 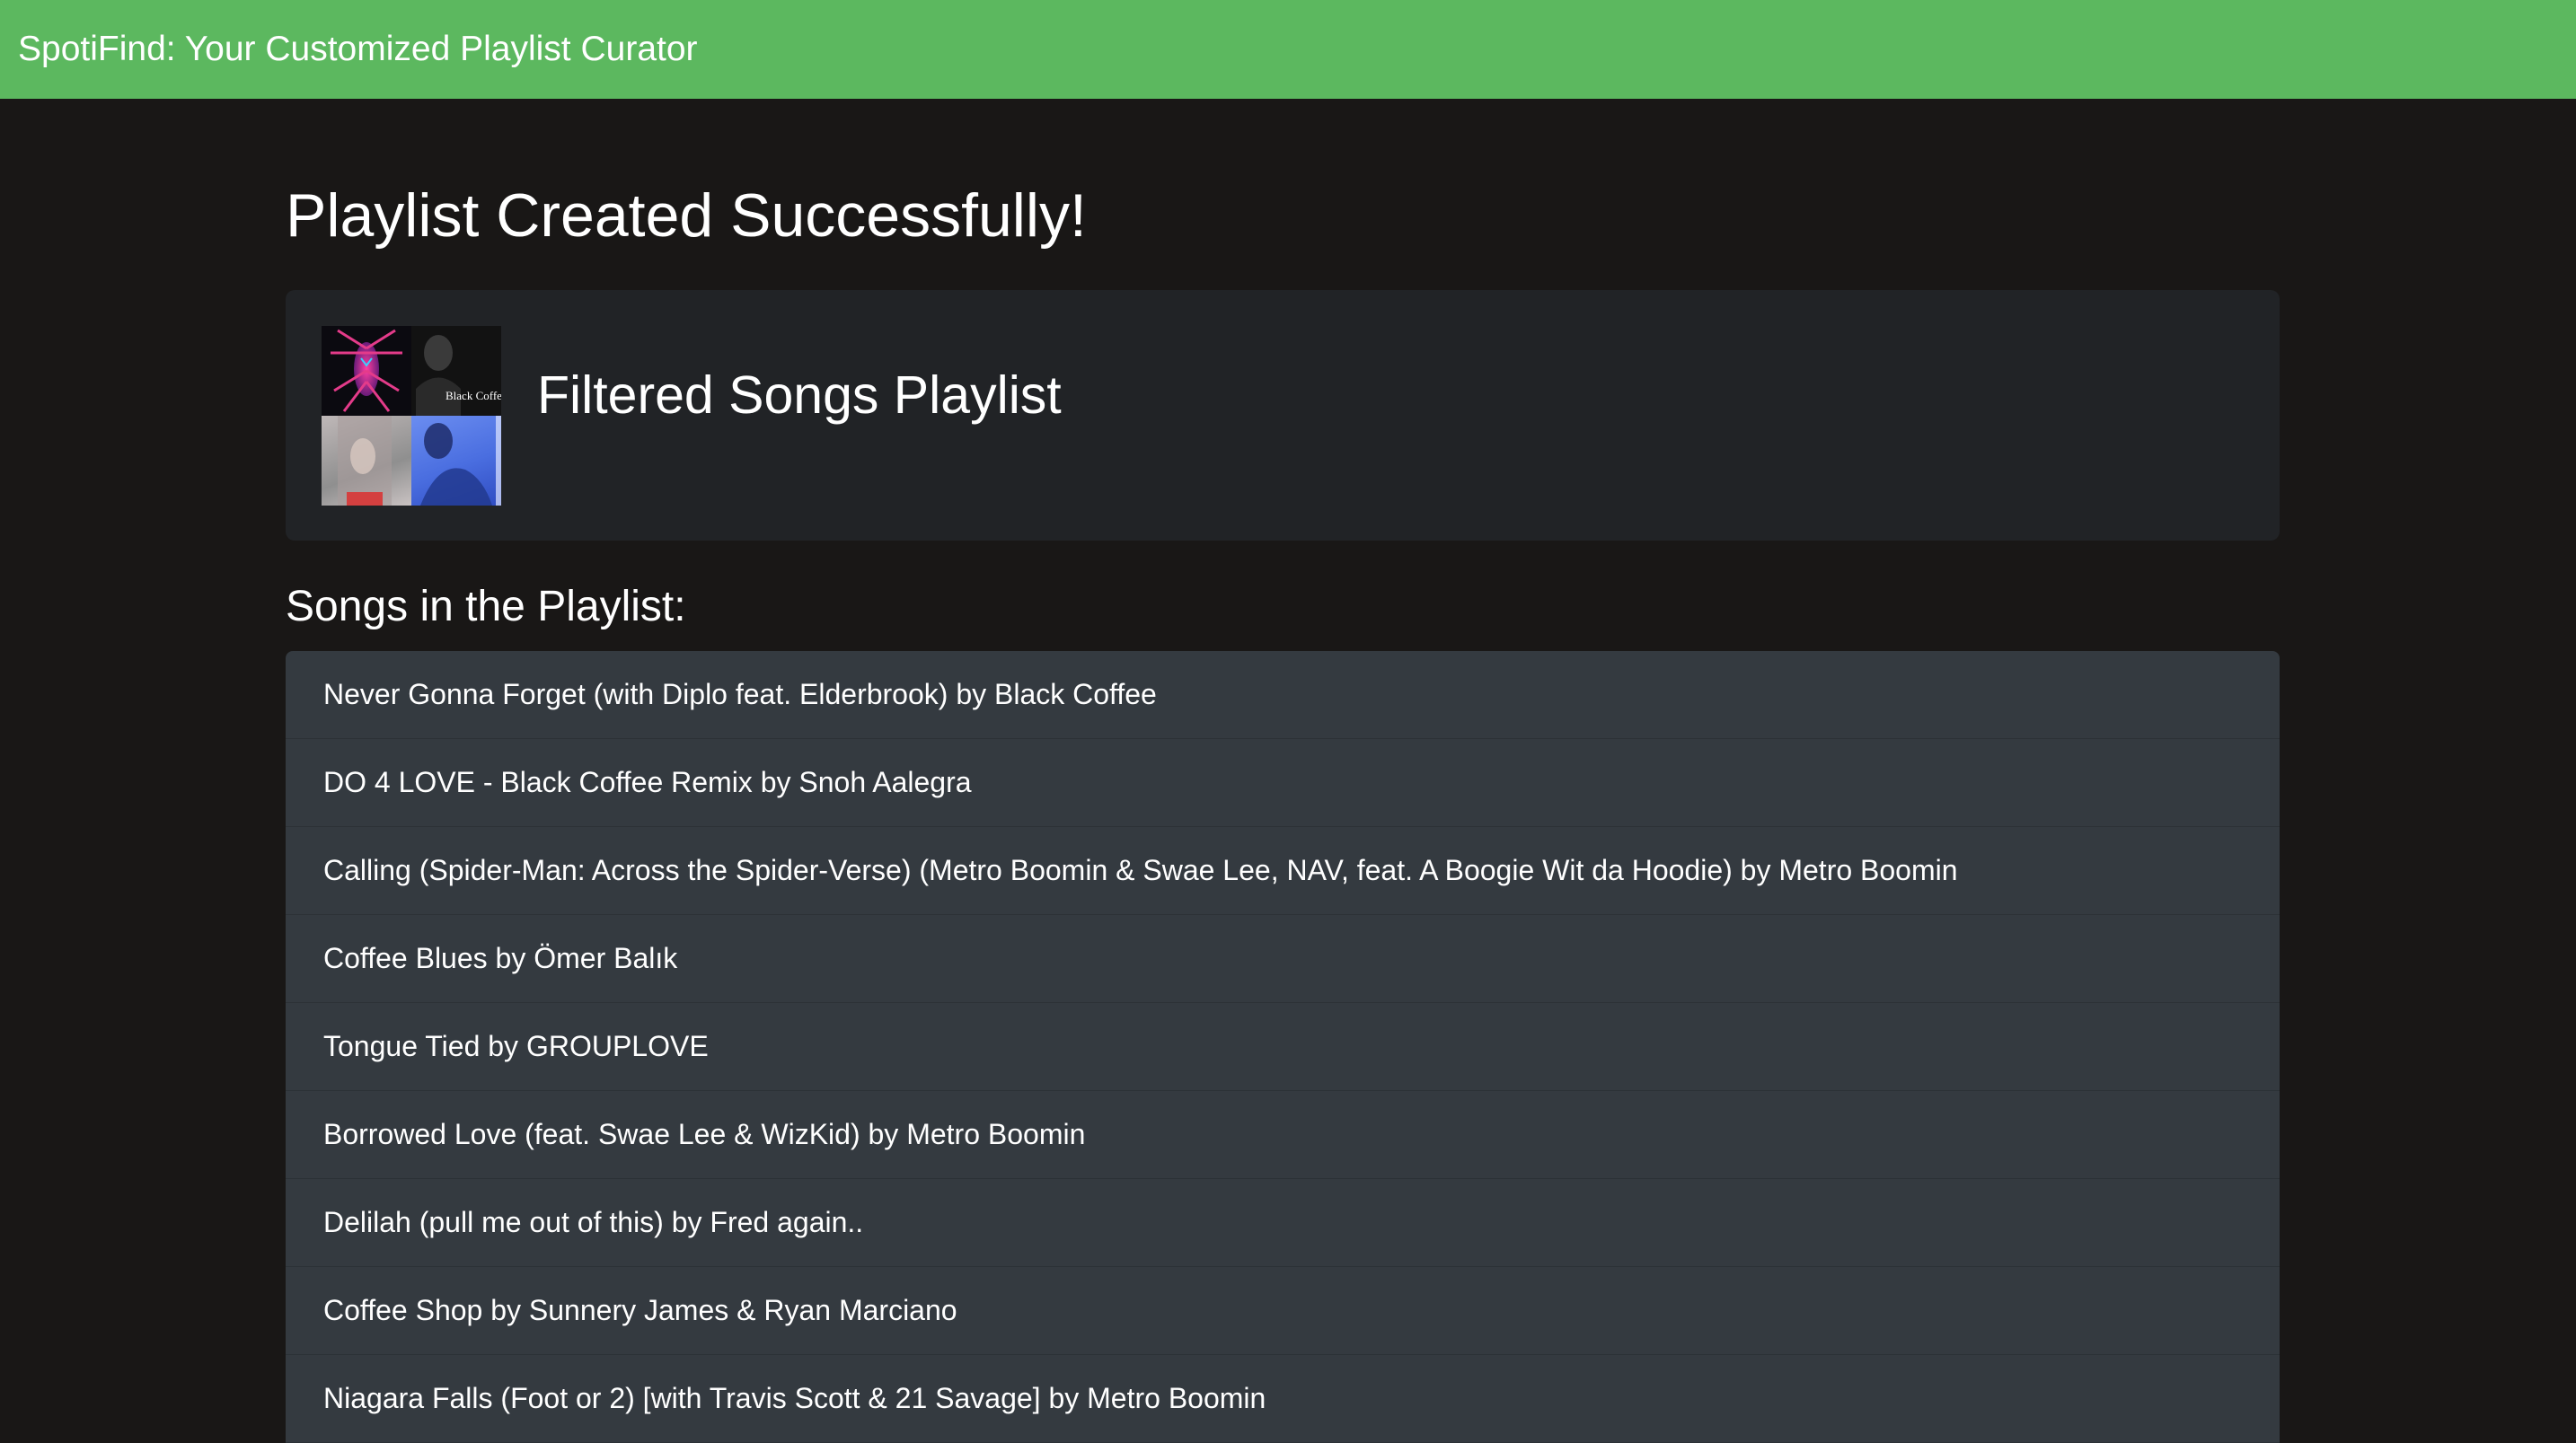 I want to click on cover-tile-spider-verse, so click(x=366, y=371).